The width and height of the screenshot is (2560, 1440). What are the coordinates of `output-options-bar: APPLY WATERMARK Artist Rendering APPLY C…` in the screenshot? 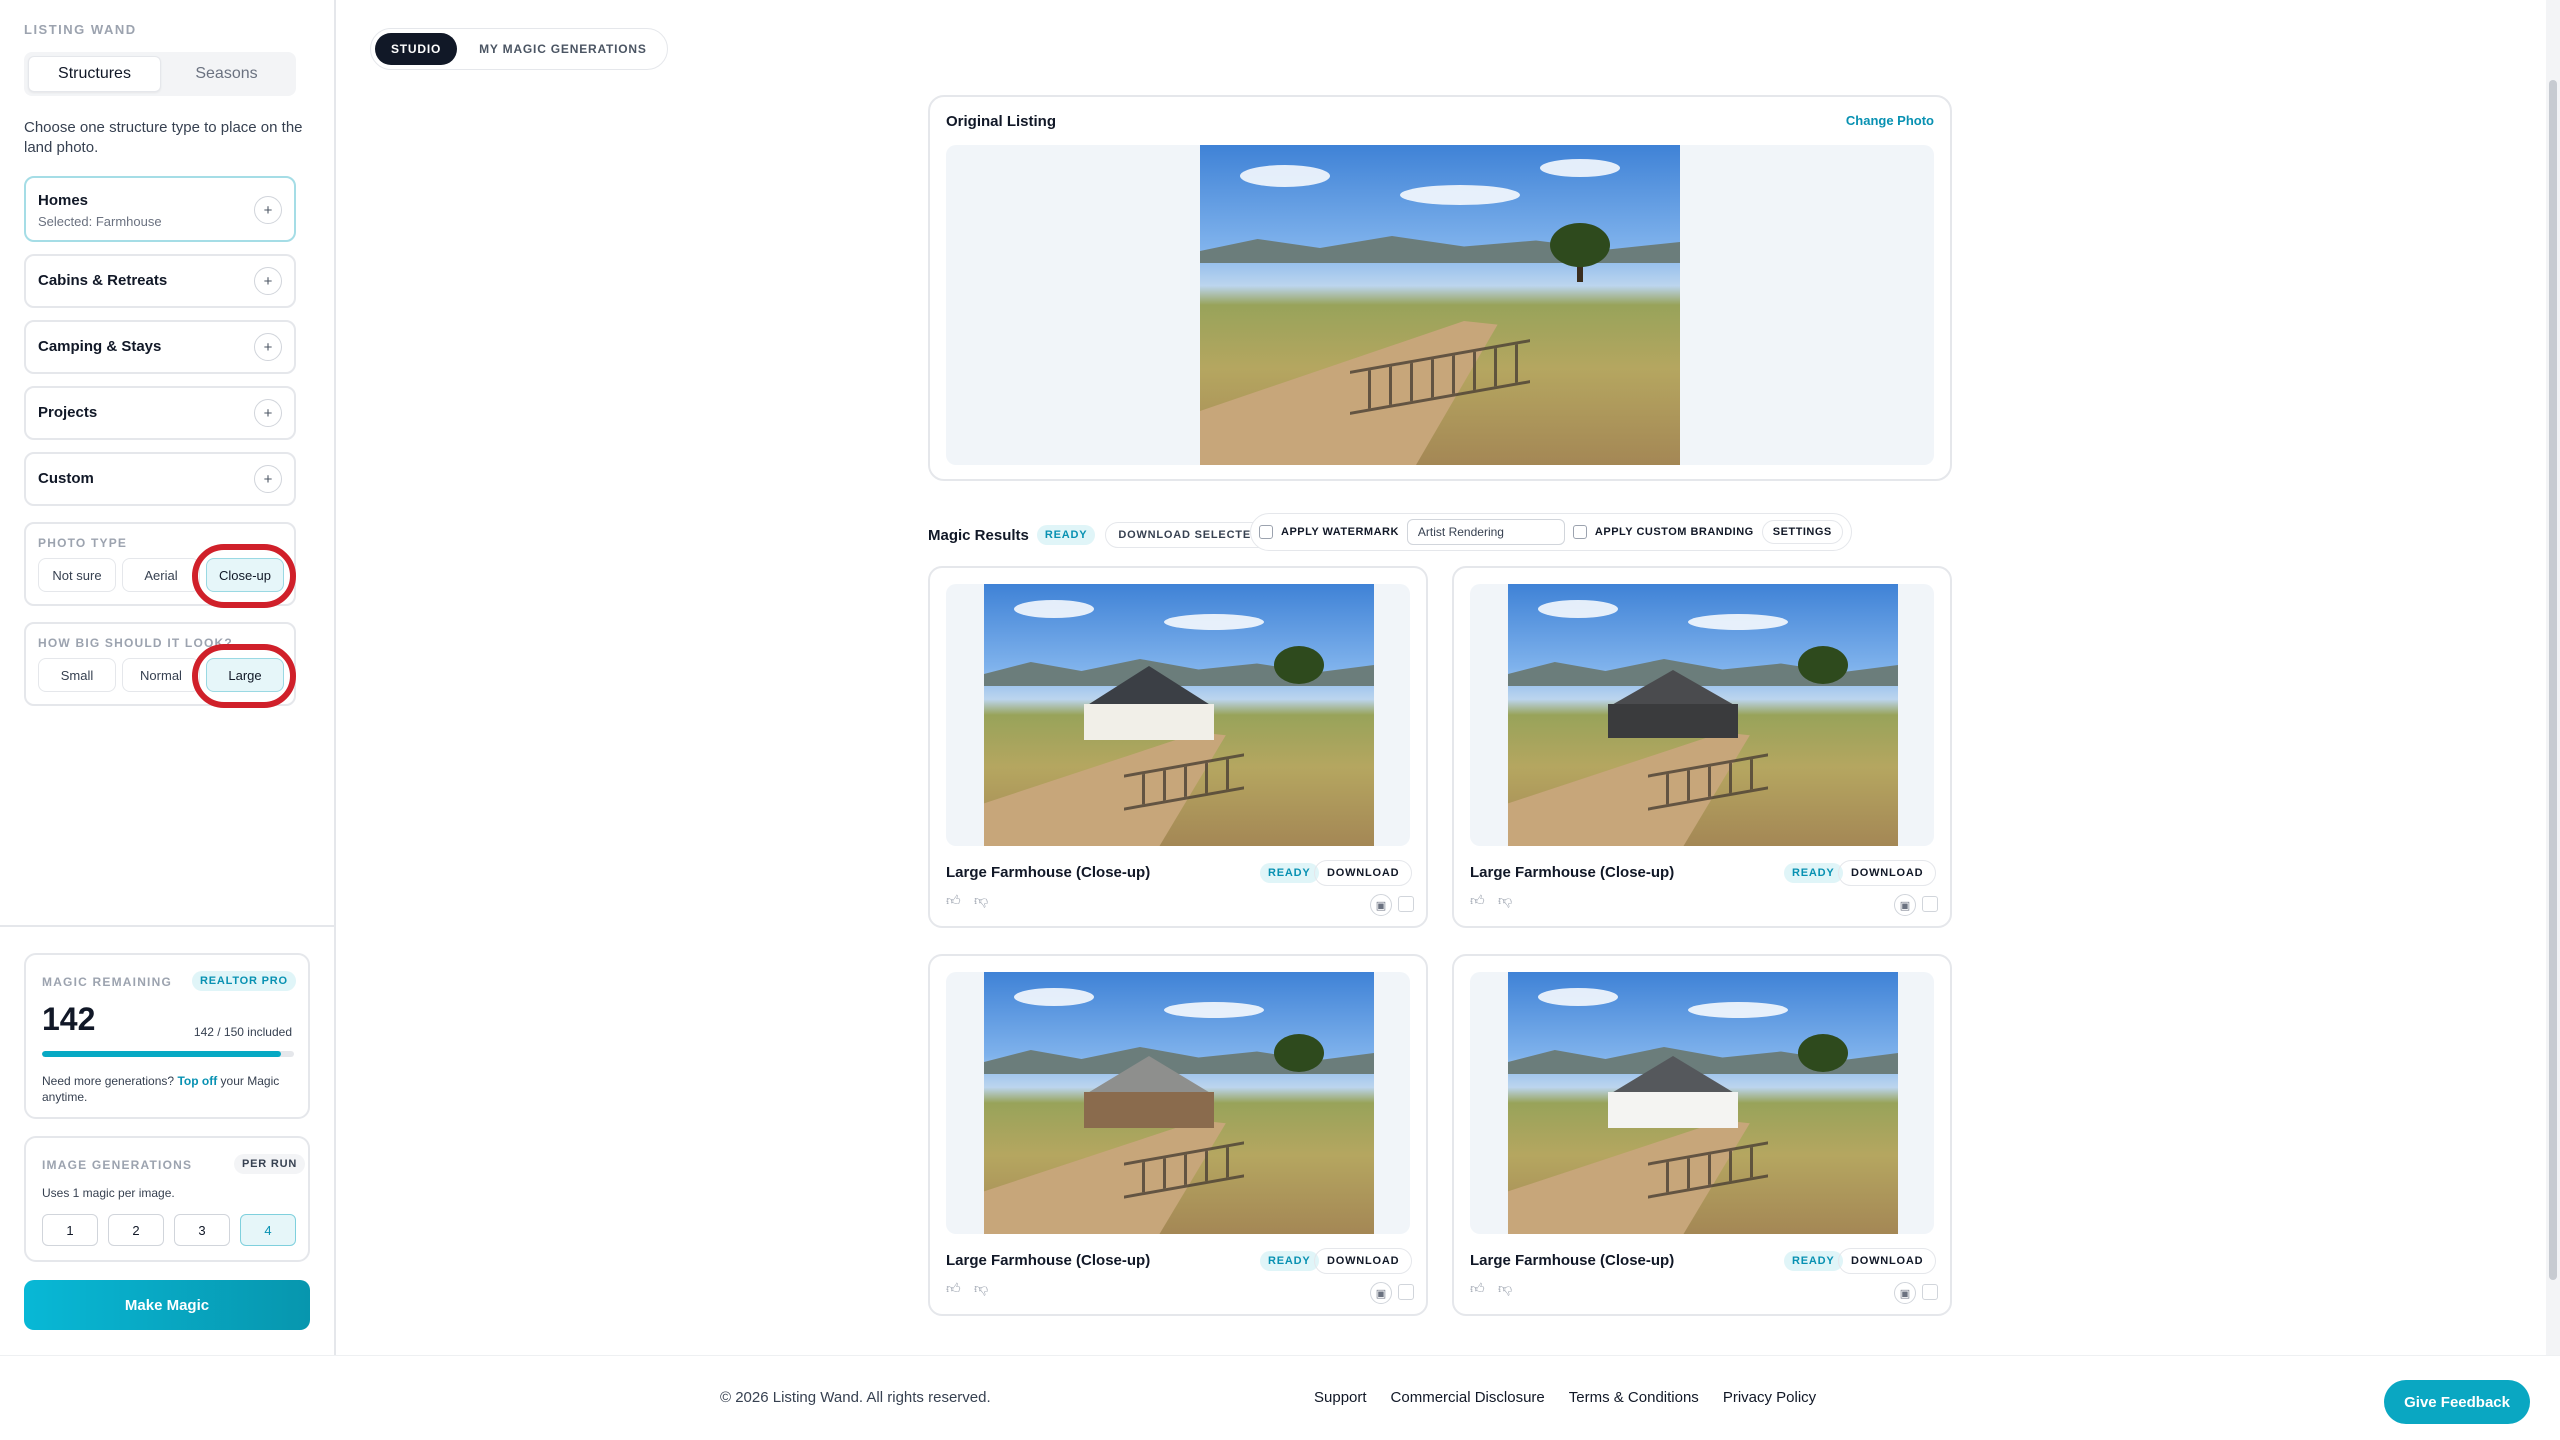 It's located at (1551, 532).